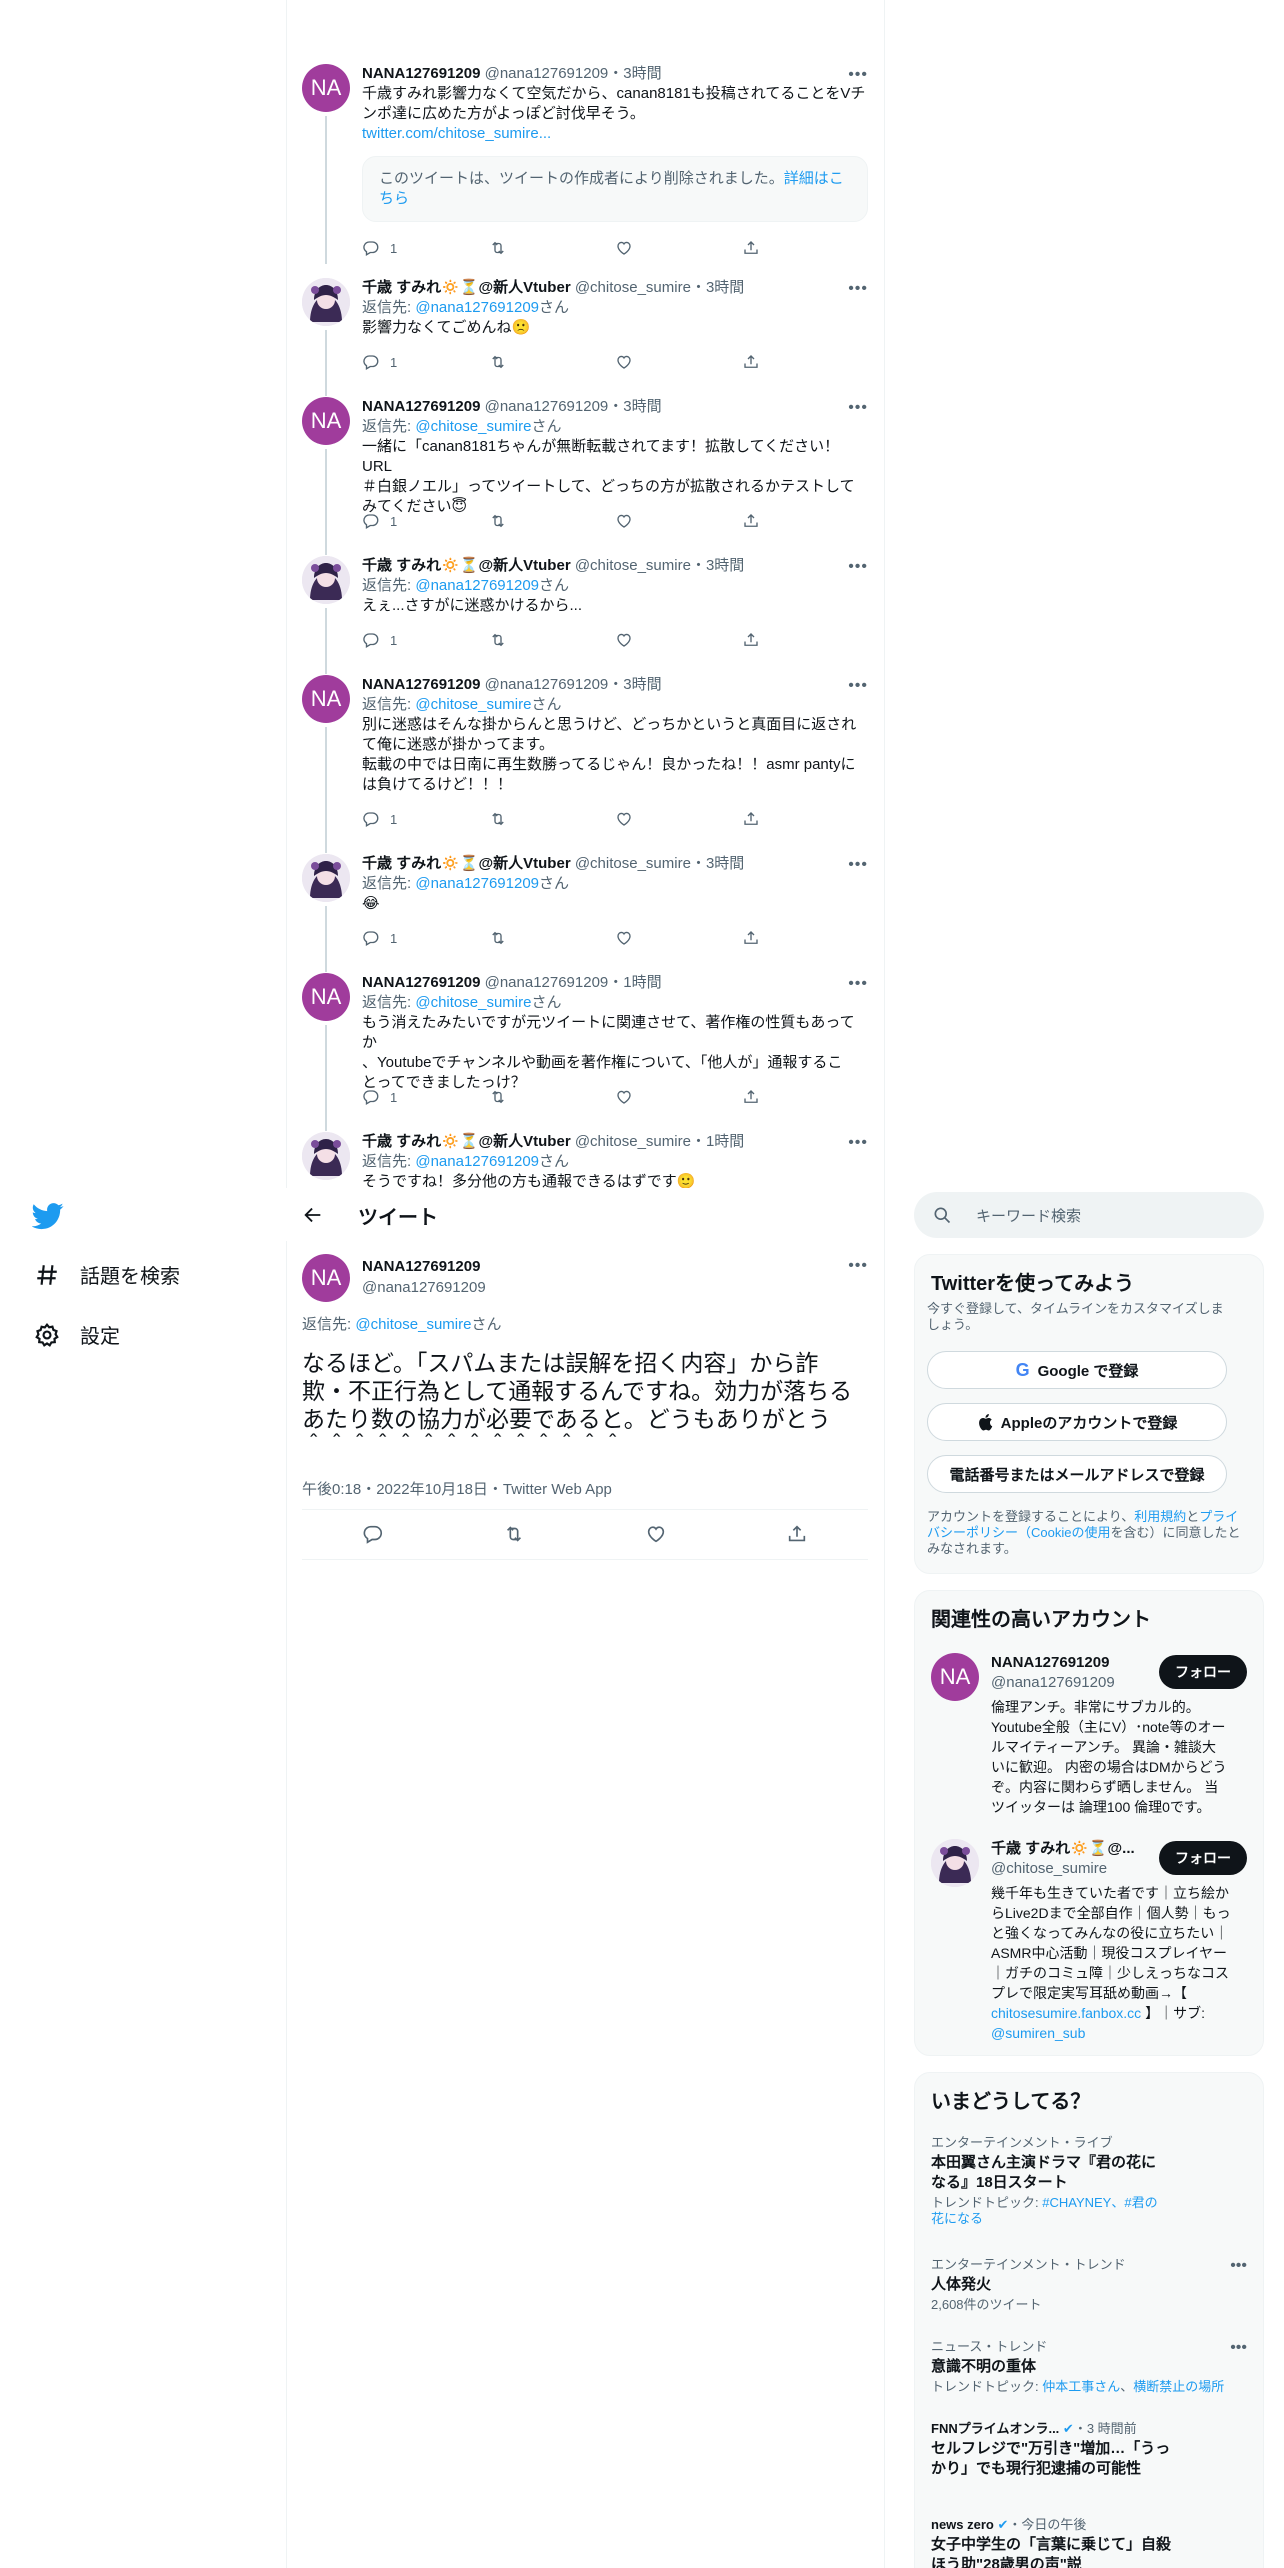 The image size is (1284, 2568). What do you see at coordinates (1178, 2386) in the screenshot?
I see `trend-topic-link: 横断禁止の場所` at bounding box center [1178, 2386].